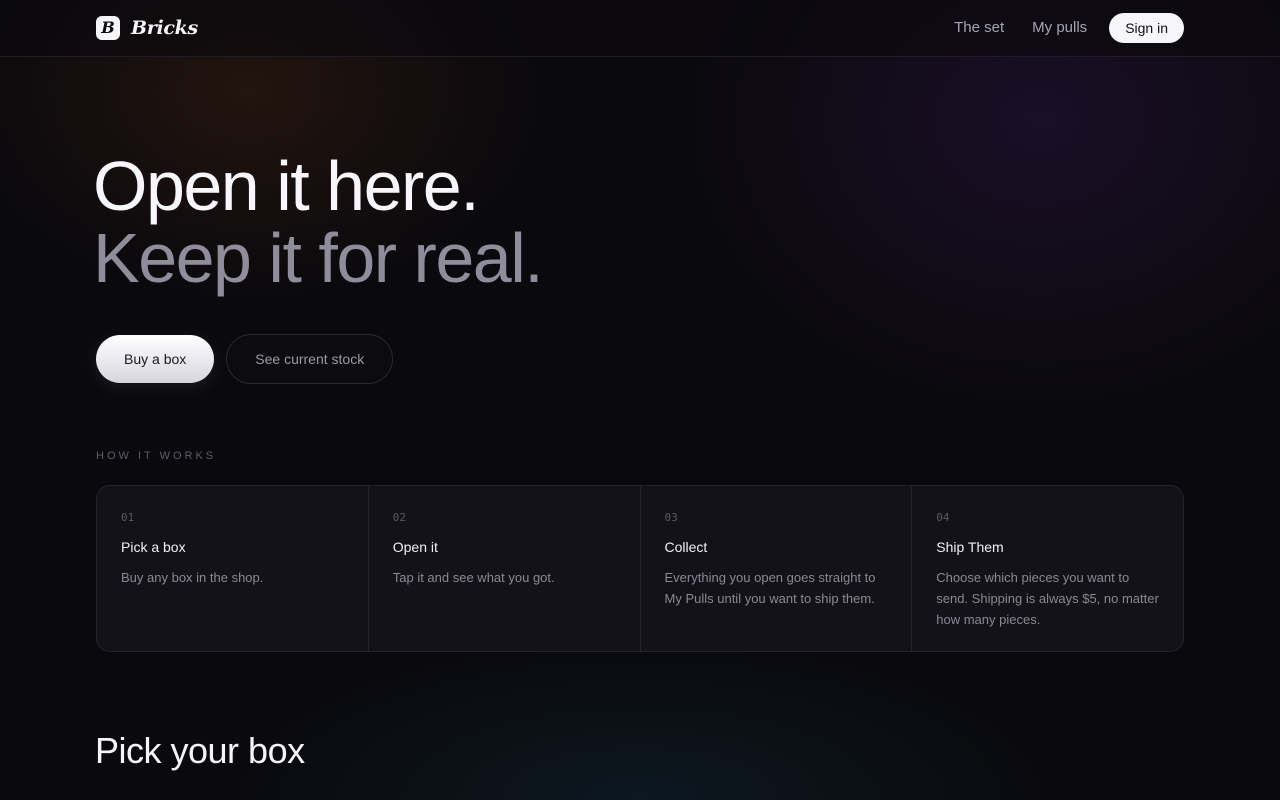 This screenshot has height=800, width=1280. What do you see at coordinates (164, 28) in the screenshot?
I see `brand-name: Bricks` at bounding box center [164, 28].